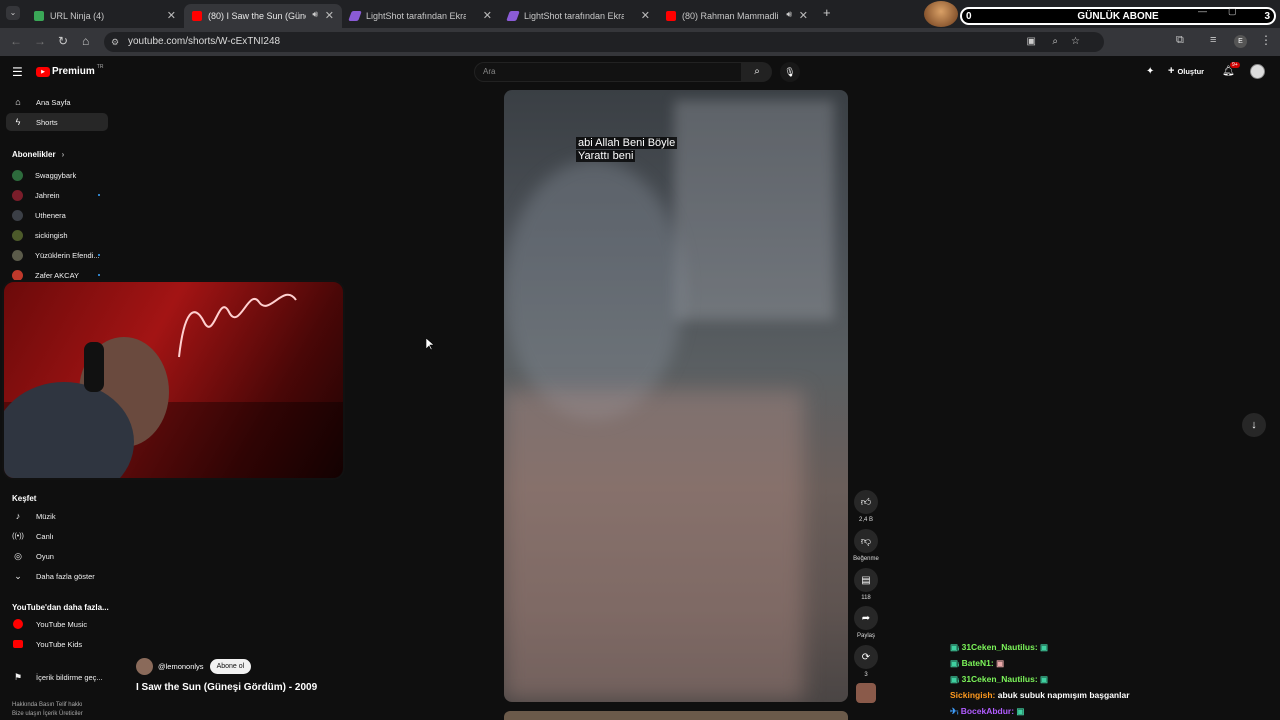 Image resolution: width=1280 pixels, height=720 pixels. I want to click on video-title: I Saw the Sun (Güneşi Gördüm) - 2009, so click(226, 687).